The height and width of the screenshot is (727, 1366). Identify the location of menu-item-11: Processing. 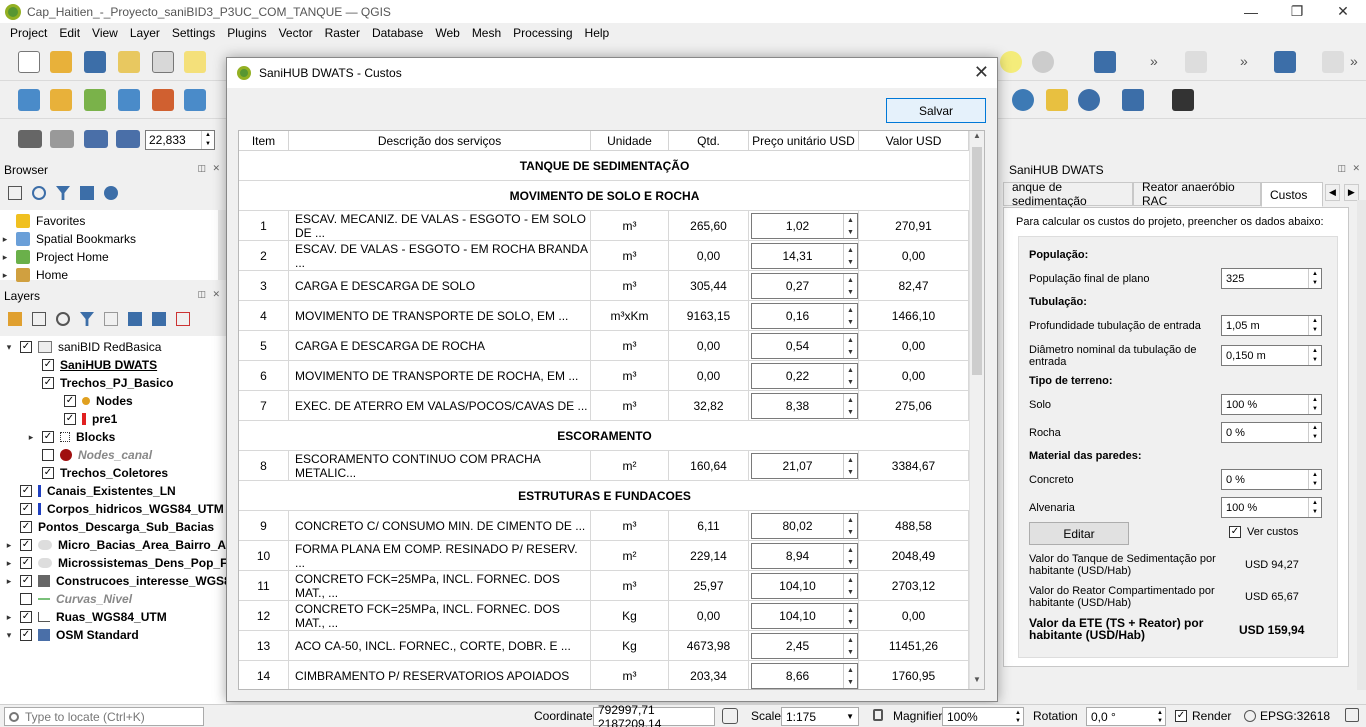
(542, 33).